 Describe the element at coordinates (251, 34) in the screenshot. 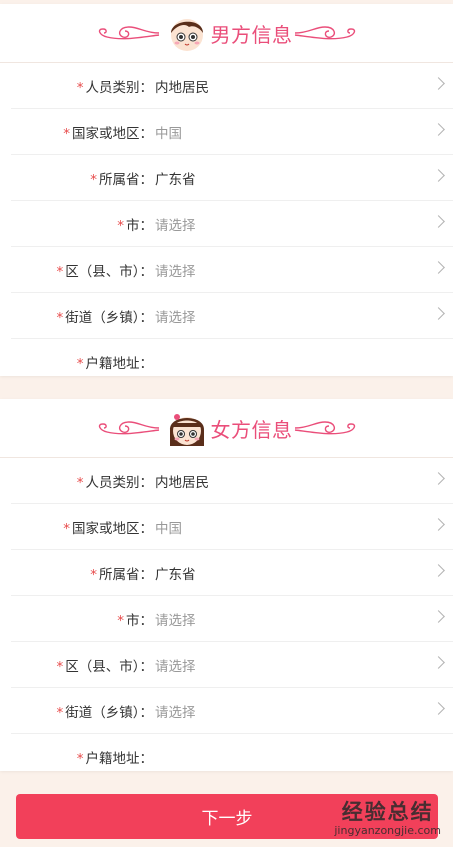

I see `male-section-title: 男方信息` at that location.